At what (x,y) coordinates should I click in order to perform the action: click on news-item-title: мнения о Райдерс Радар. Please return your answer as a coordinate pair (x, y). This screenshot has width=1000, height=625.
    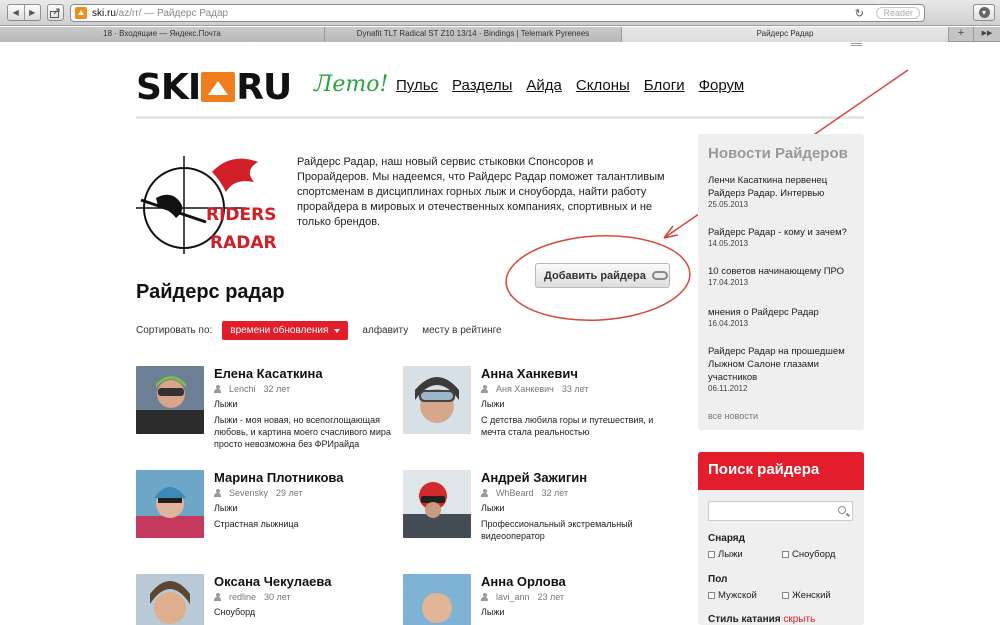
    Looking at the image, I should click on (783, 312).